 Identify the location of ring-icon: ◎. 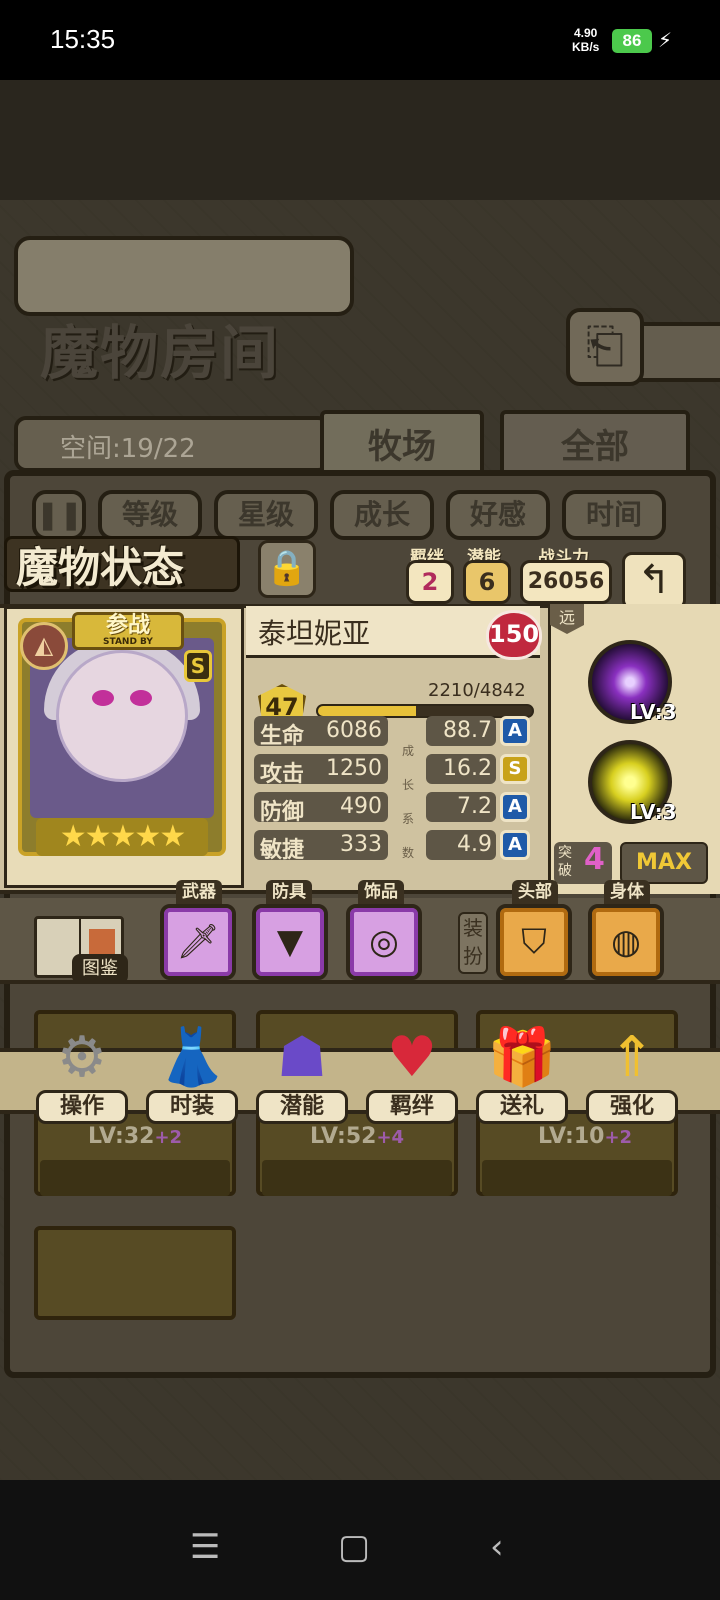
(384, 942).